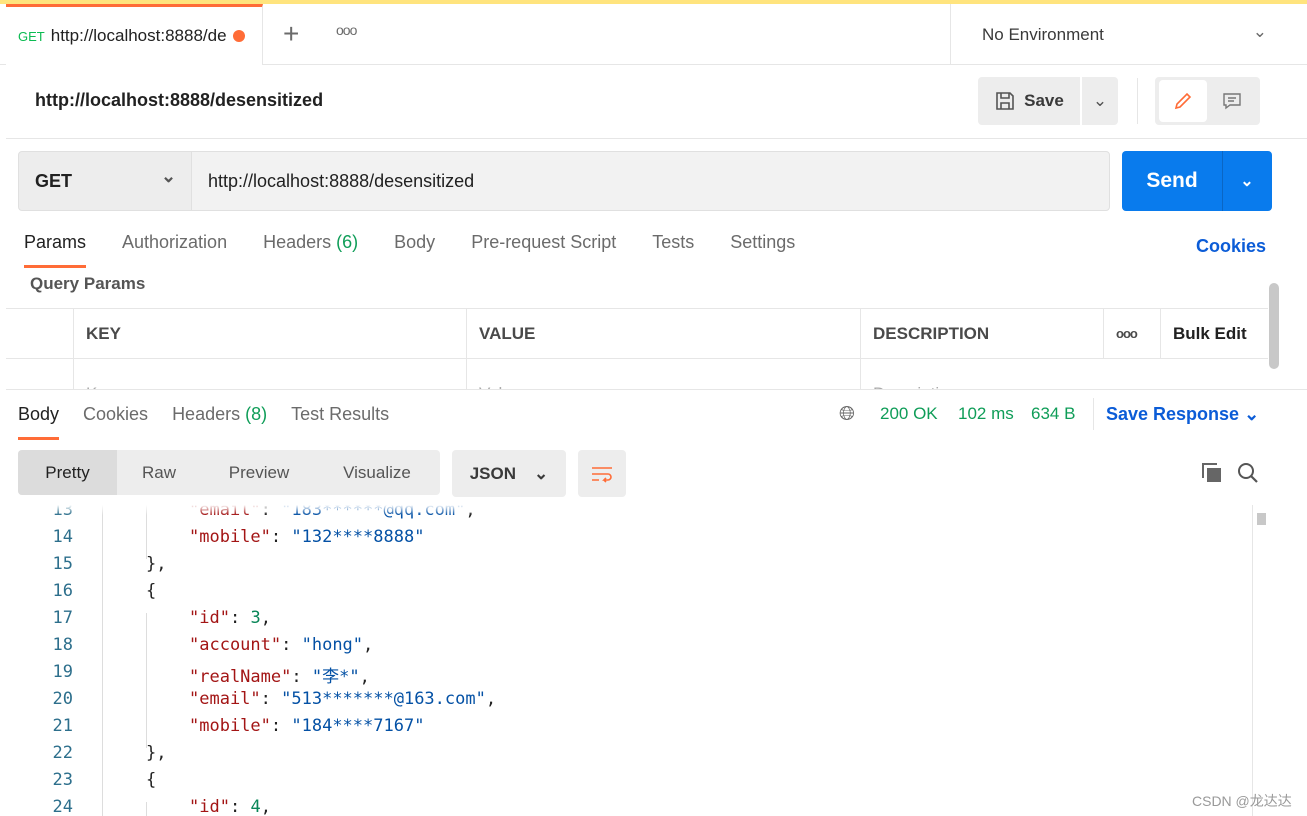 The height and width of the screenshot is (816, 1307). What do you see at coordinates (656, 389) in the screenshot?
I see `pane-divider` at bounding box center [656, 389].